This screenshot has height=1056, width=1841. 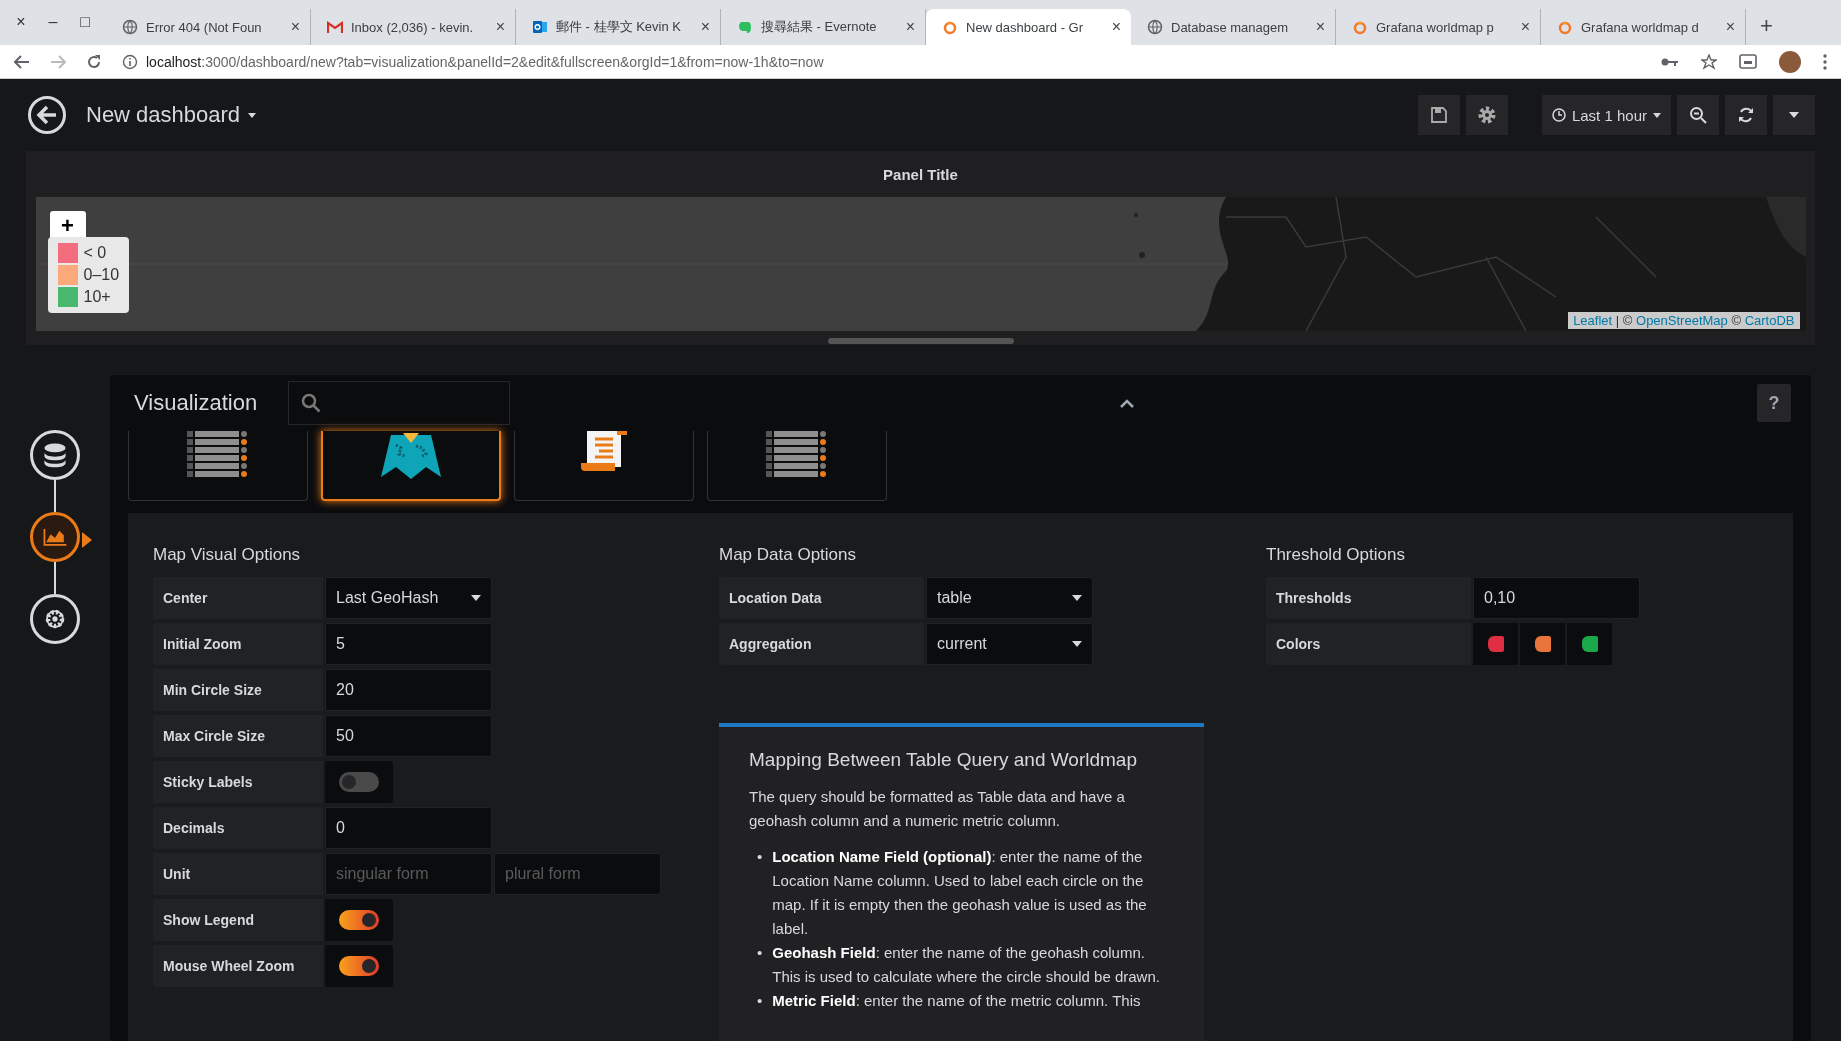 What do you see at coordinates (55, 619) in the screenshot?
I see `general-nav-button` at bounding box center [55, 619].